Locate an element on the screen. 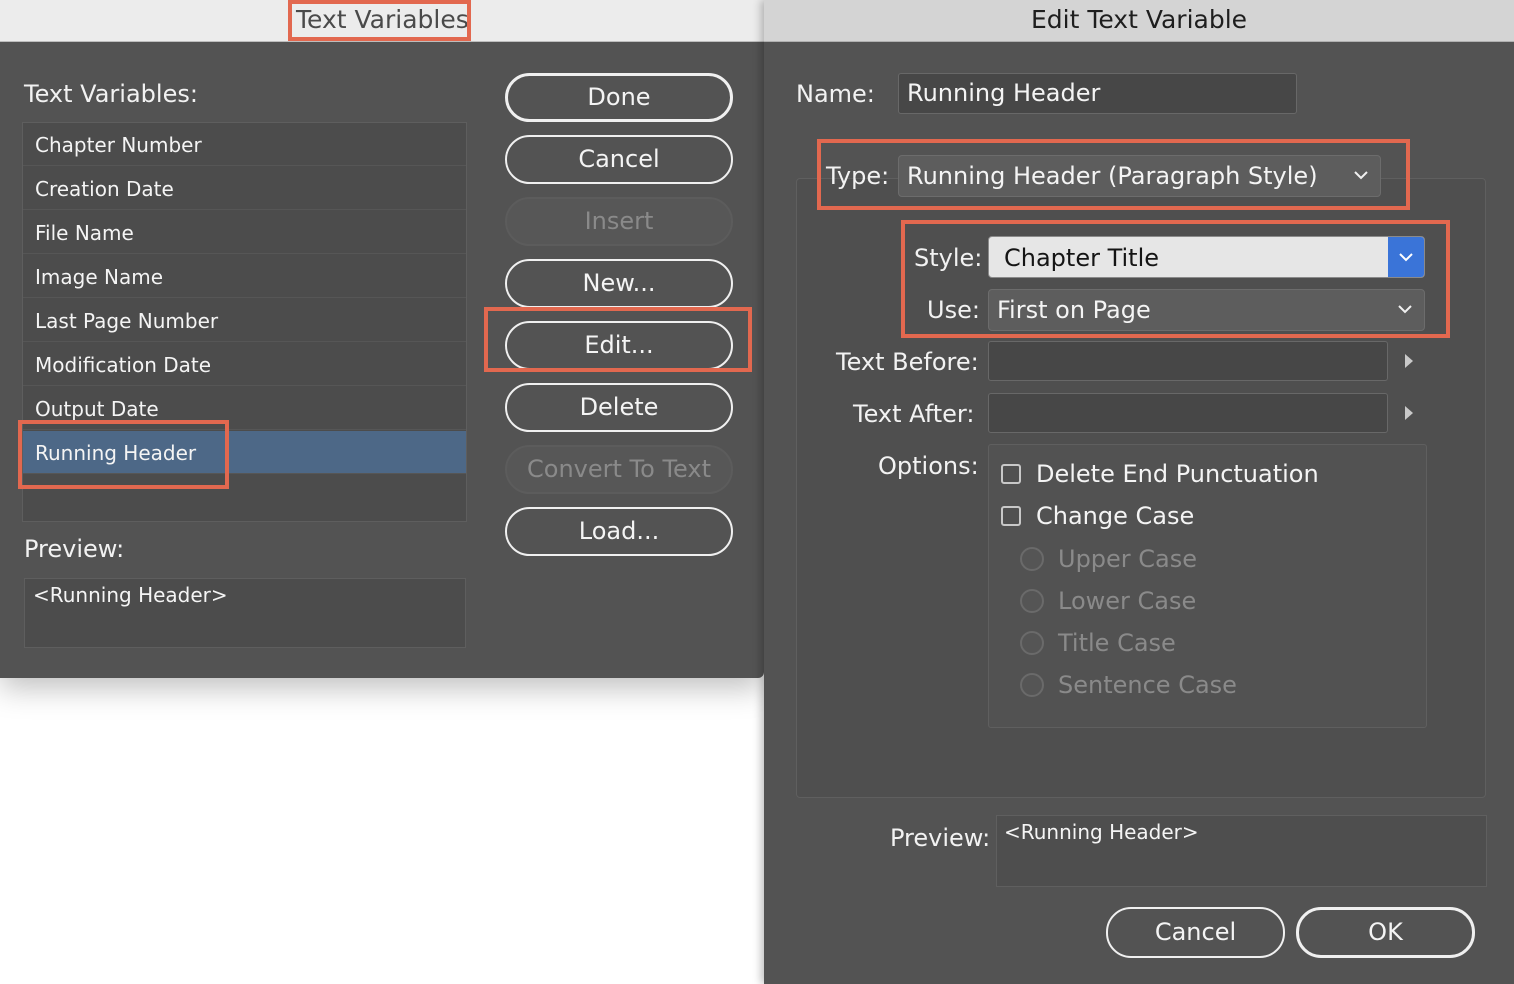 The image size is (1514, 984). upper-case-radio is located at coordinates (1032, 559).